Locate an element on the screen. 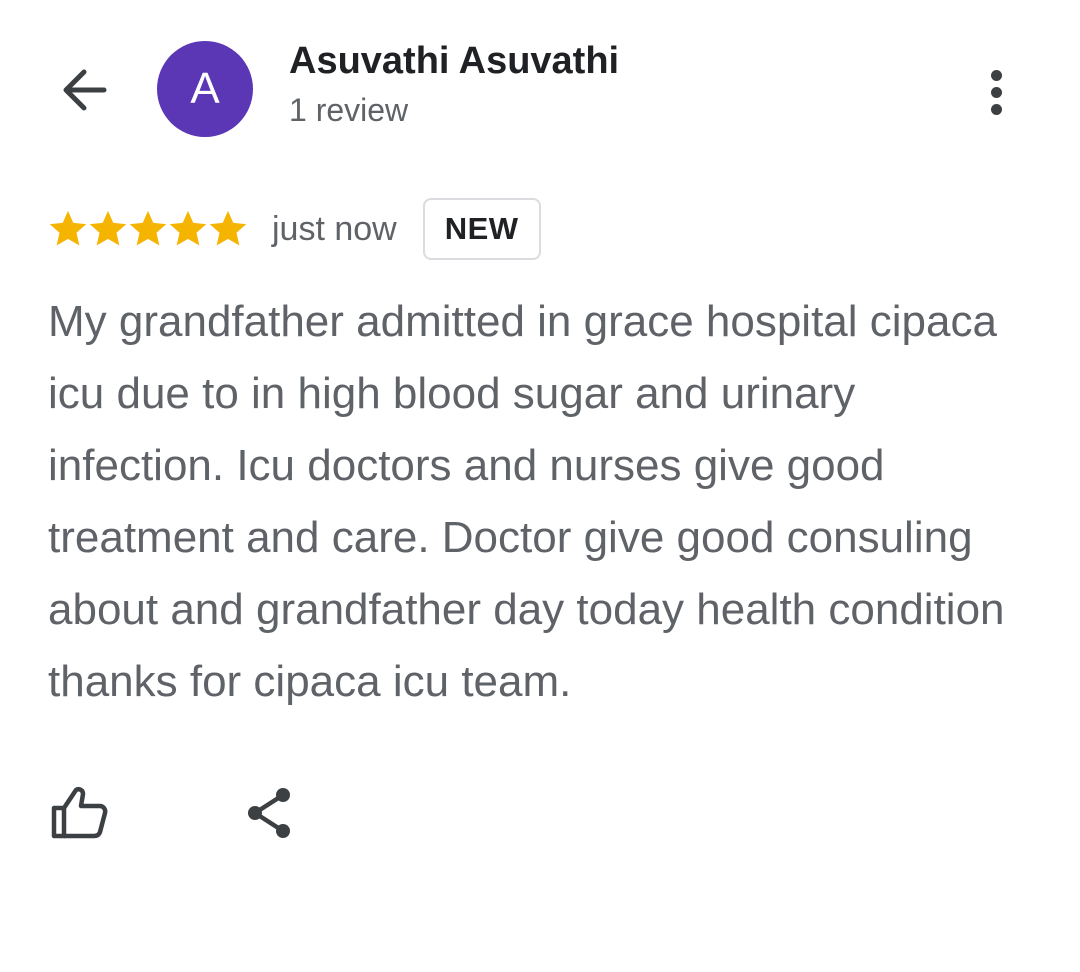  share-icon is located at coordinates (269, 813).